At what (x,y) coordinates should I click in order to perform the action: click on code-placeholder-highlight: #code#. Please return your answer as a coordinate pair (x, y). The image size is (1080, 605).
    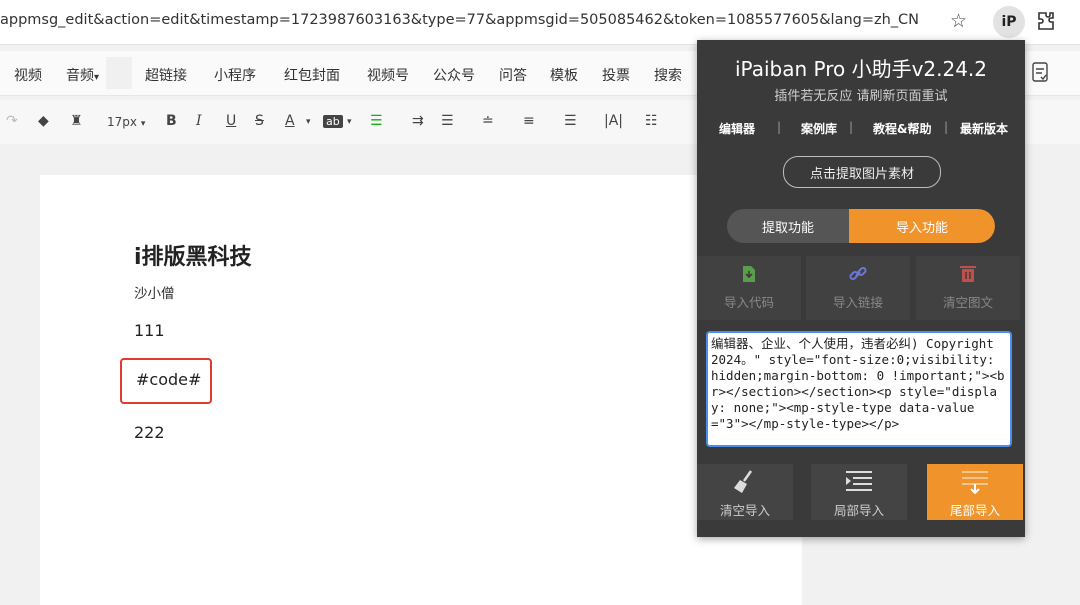
    Looking at the image, I should click on (166, 381).